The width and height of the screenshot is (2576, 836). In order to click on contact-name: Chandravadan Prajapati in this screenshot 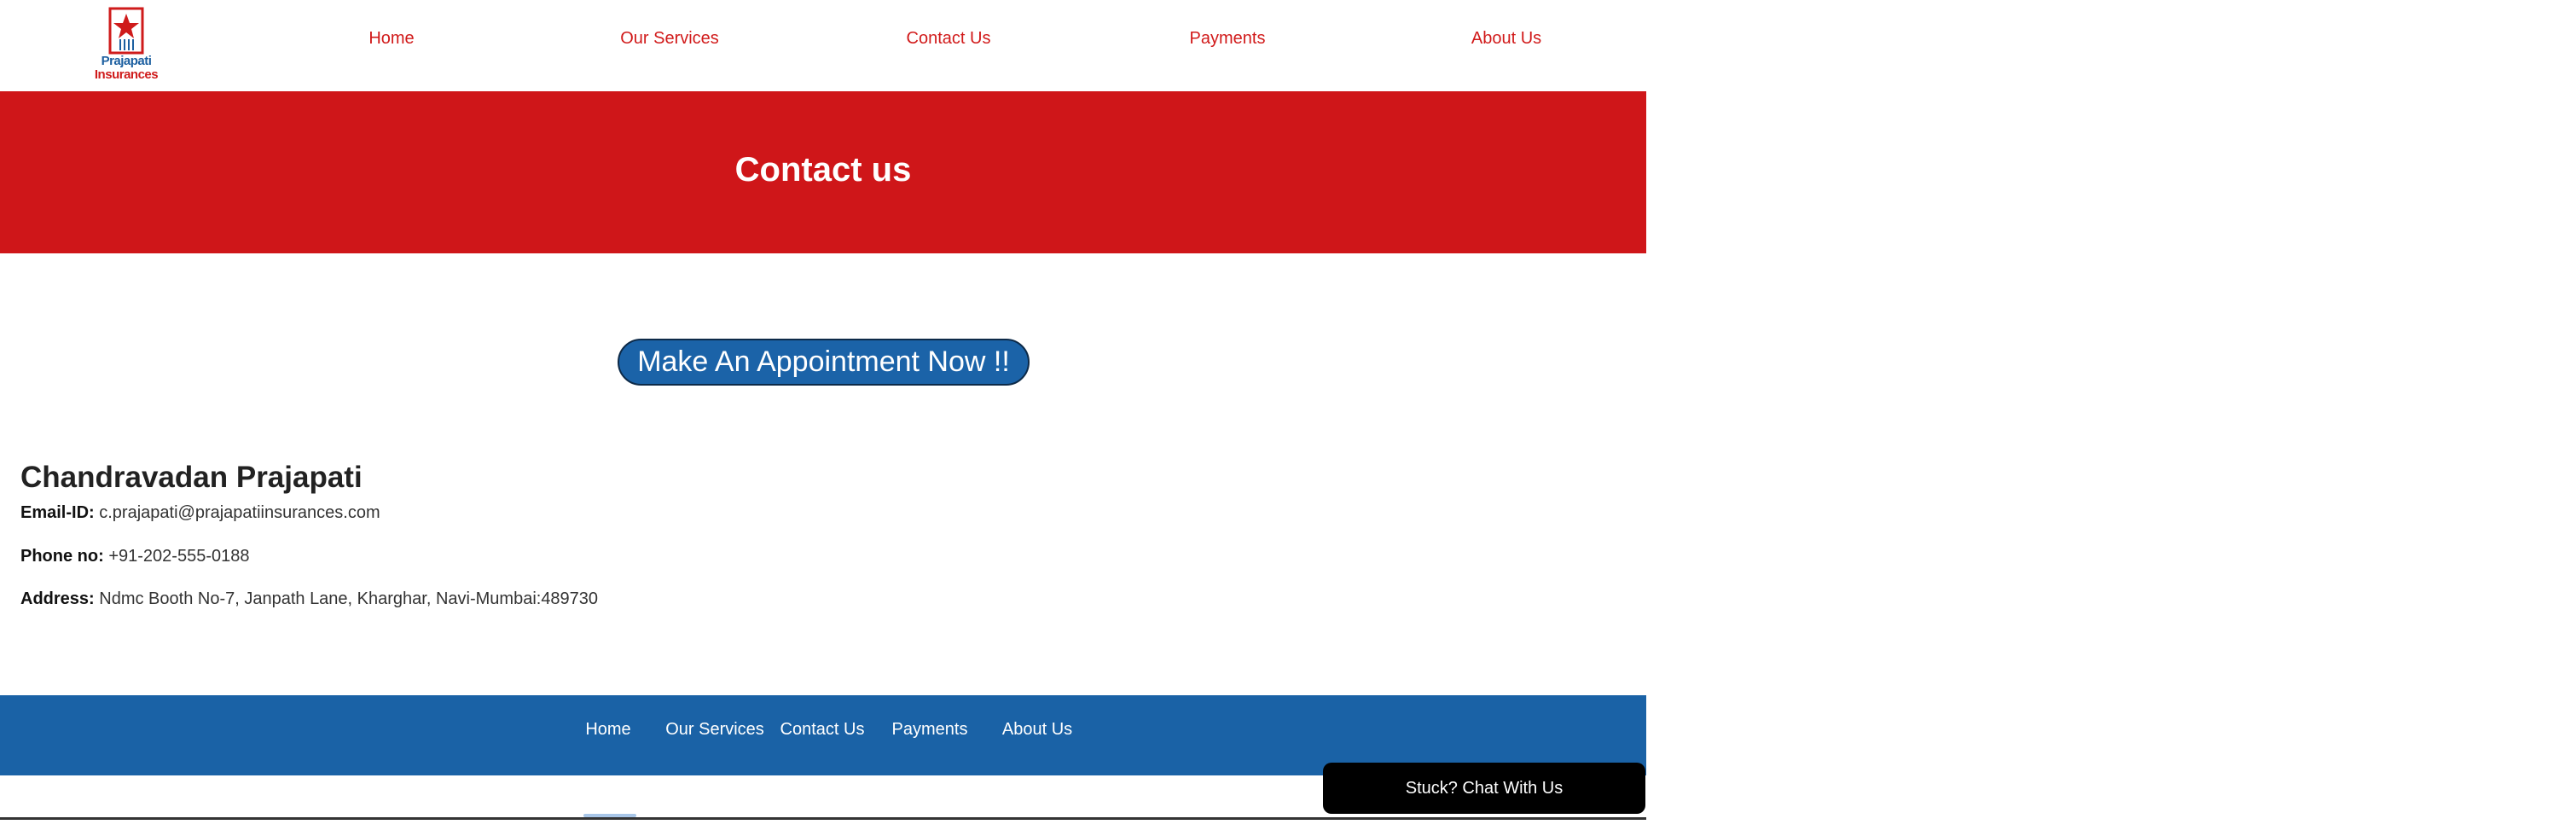, I will do `click(191, 477)`.